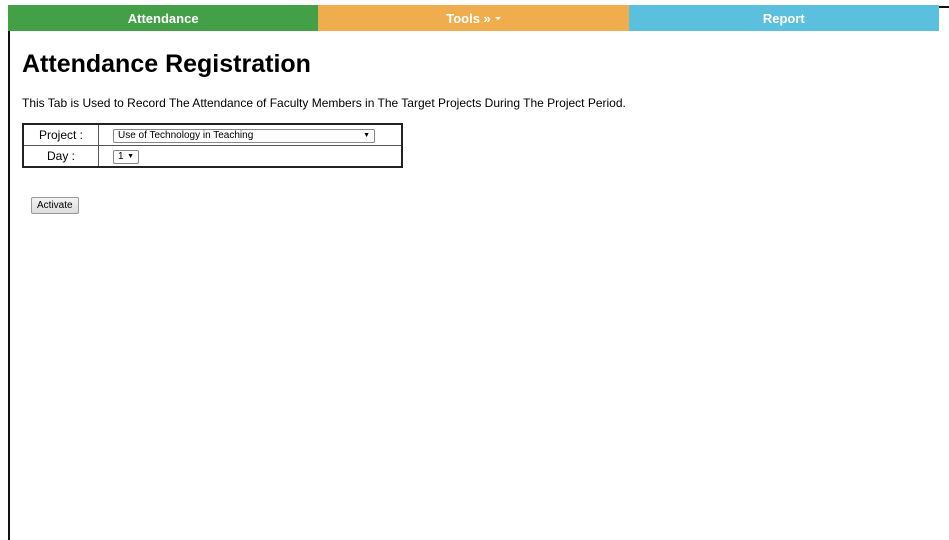 This screenshot has width=949, height=540. Describe the element at coordinates (166, 64) in the screenshot. I see `page-title: Attendance Registration` at that location.